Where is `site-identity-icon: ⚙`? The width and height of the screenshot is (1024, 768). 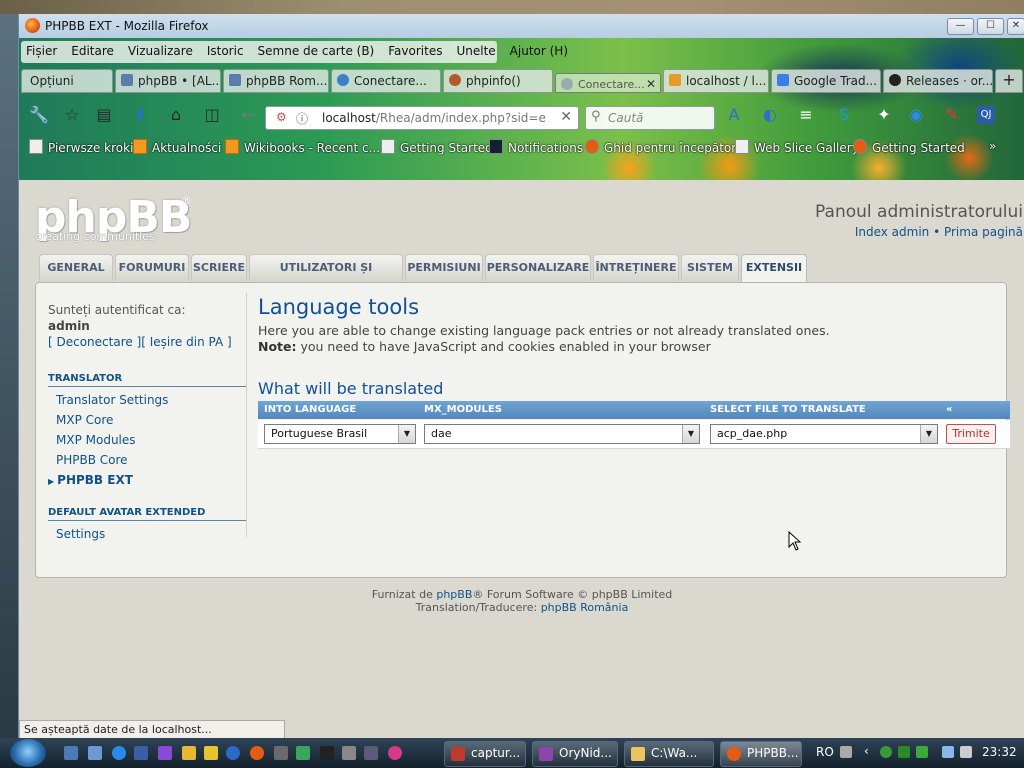 site-identity-icon: ⚙ is located at coordinates (281, 117).